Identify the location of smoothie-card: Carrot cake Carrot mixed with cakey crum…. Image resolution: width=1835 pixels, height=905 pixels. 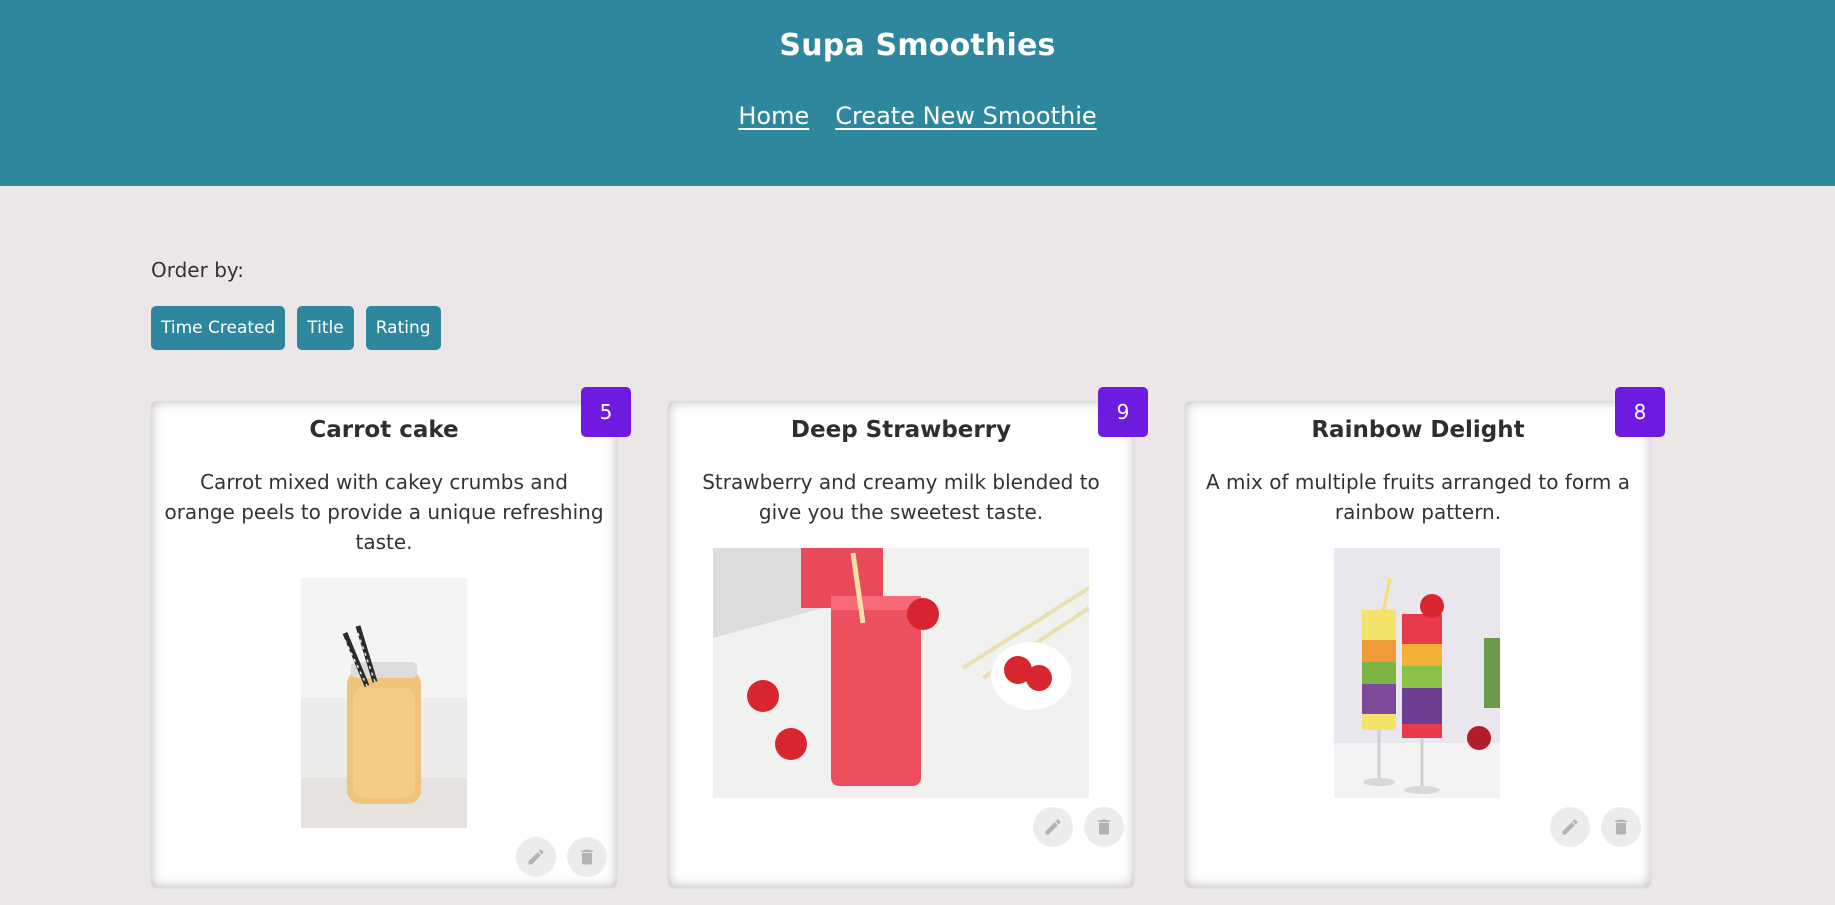
(391, 637).